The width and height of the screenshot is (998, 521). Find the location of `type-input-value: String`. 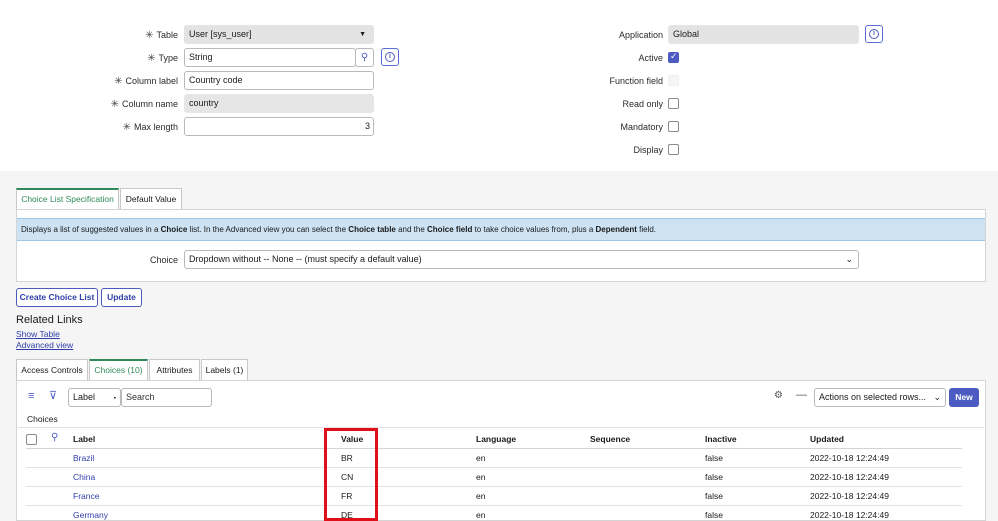

type-input-value: String is located at coordinates (201, 57).